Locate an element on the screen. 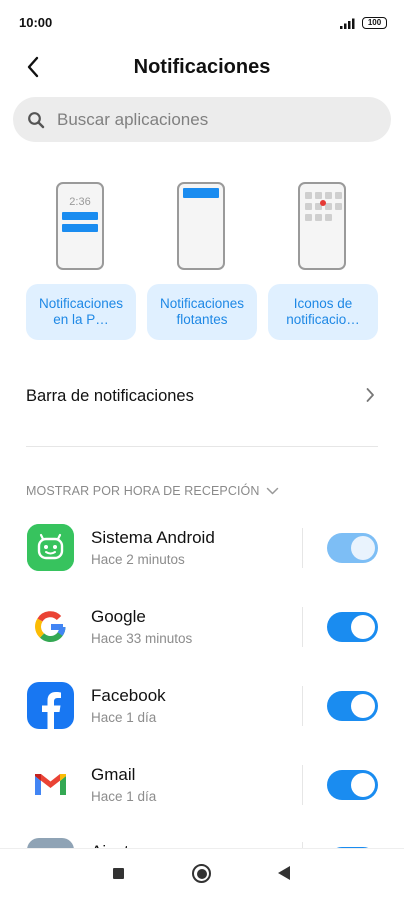  google-toggle is located at coordinates (352, 627).